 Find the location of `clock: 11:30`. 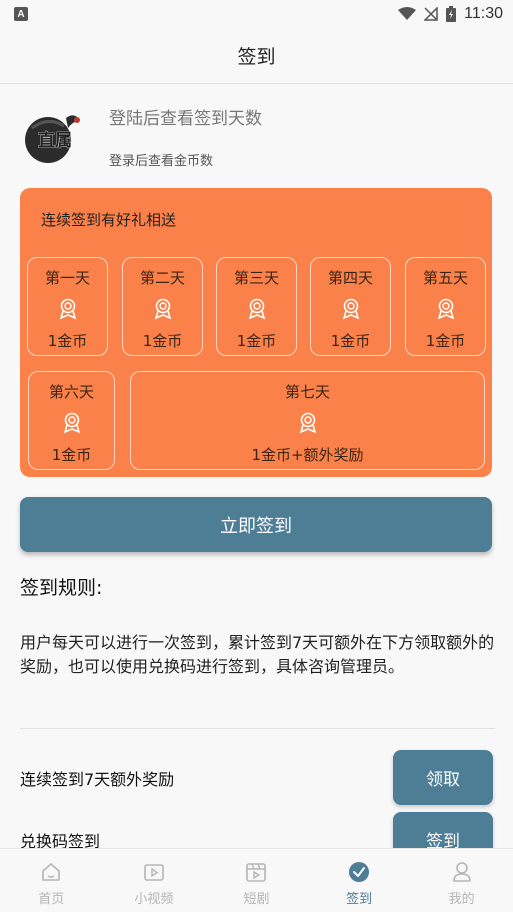

clock: 11:30 is located at coordinates (483, 13).